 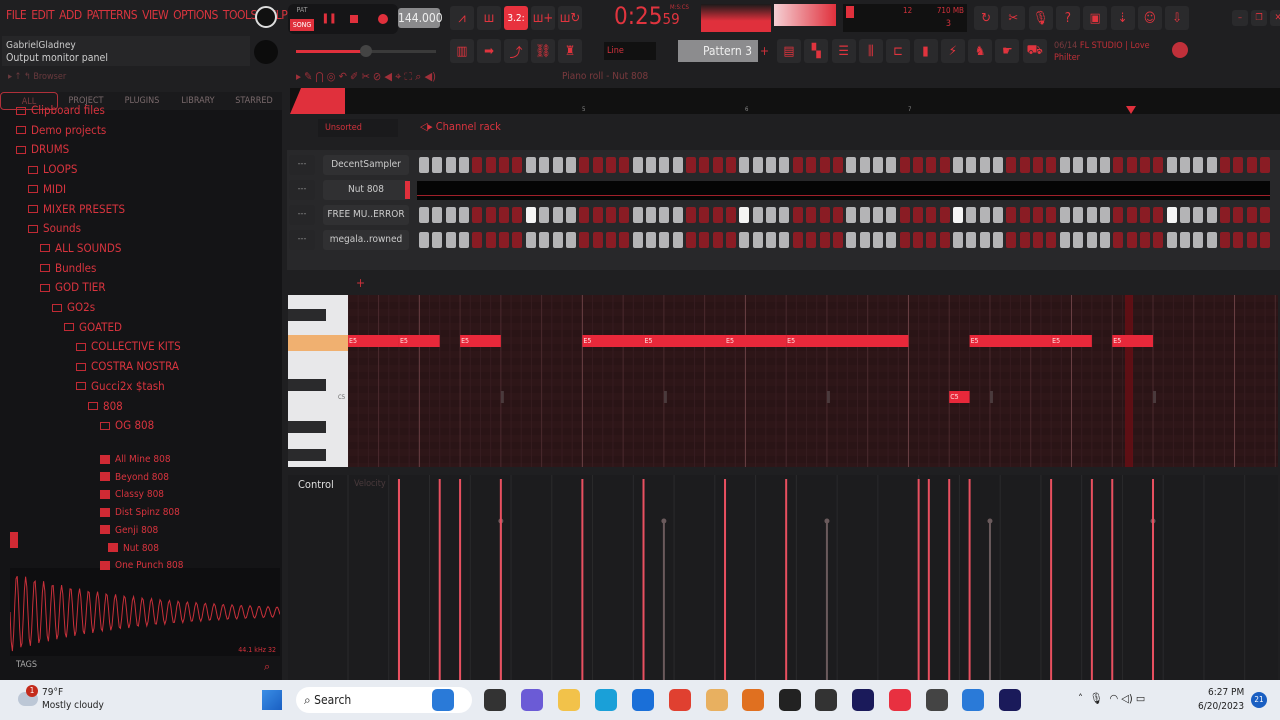 What do you see at coordinates (366, 190) in the screenshot?
I see `channel-name-button: Nut 808` at bounding box center [366, 190].